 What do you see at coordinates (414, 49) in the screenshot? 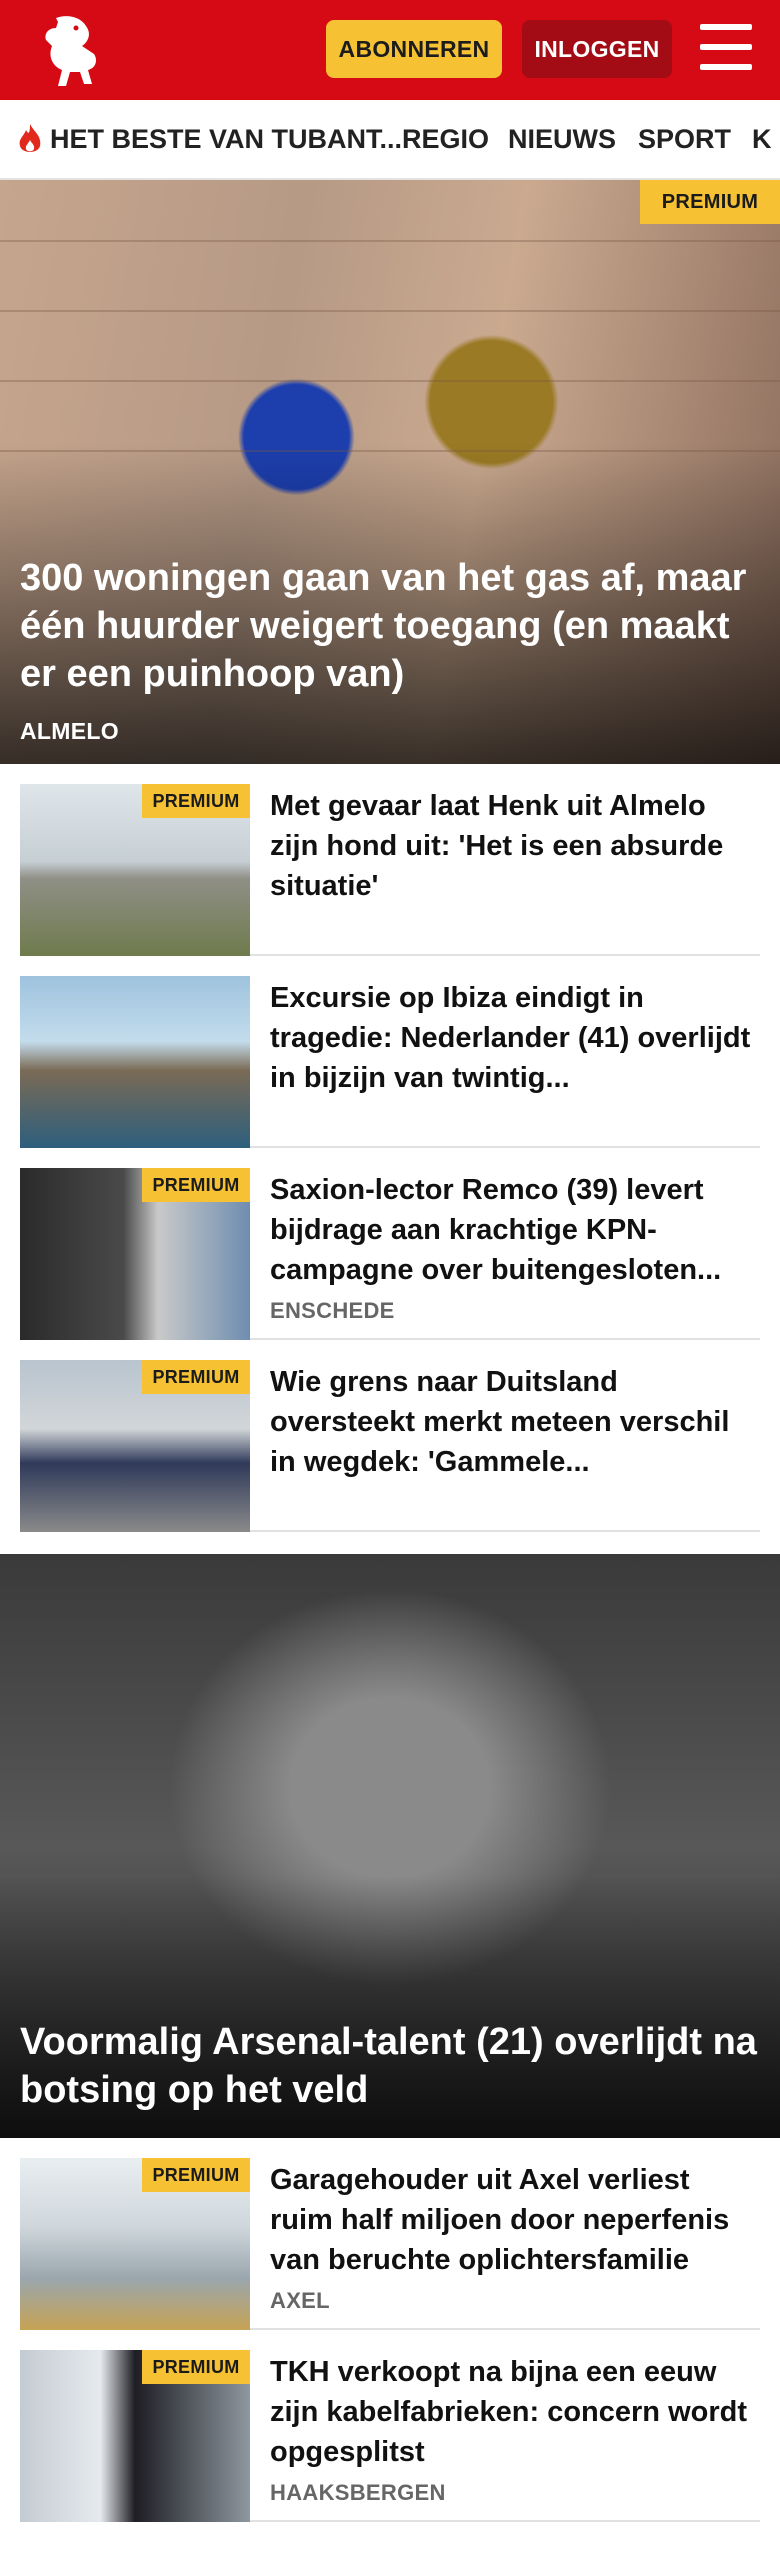
I see `subscribe-button: ABONNEREN` at bounding box center [414, 49].